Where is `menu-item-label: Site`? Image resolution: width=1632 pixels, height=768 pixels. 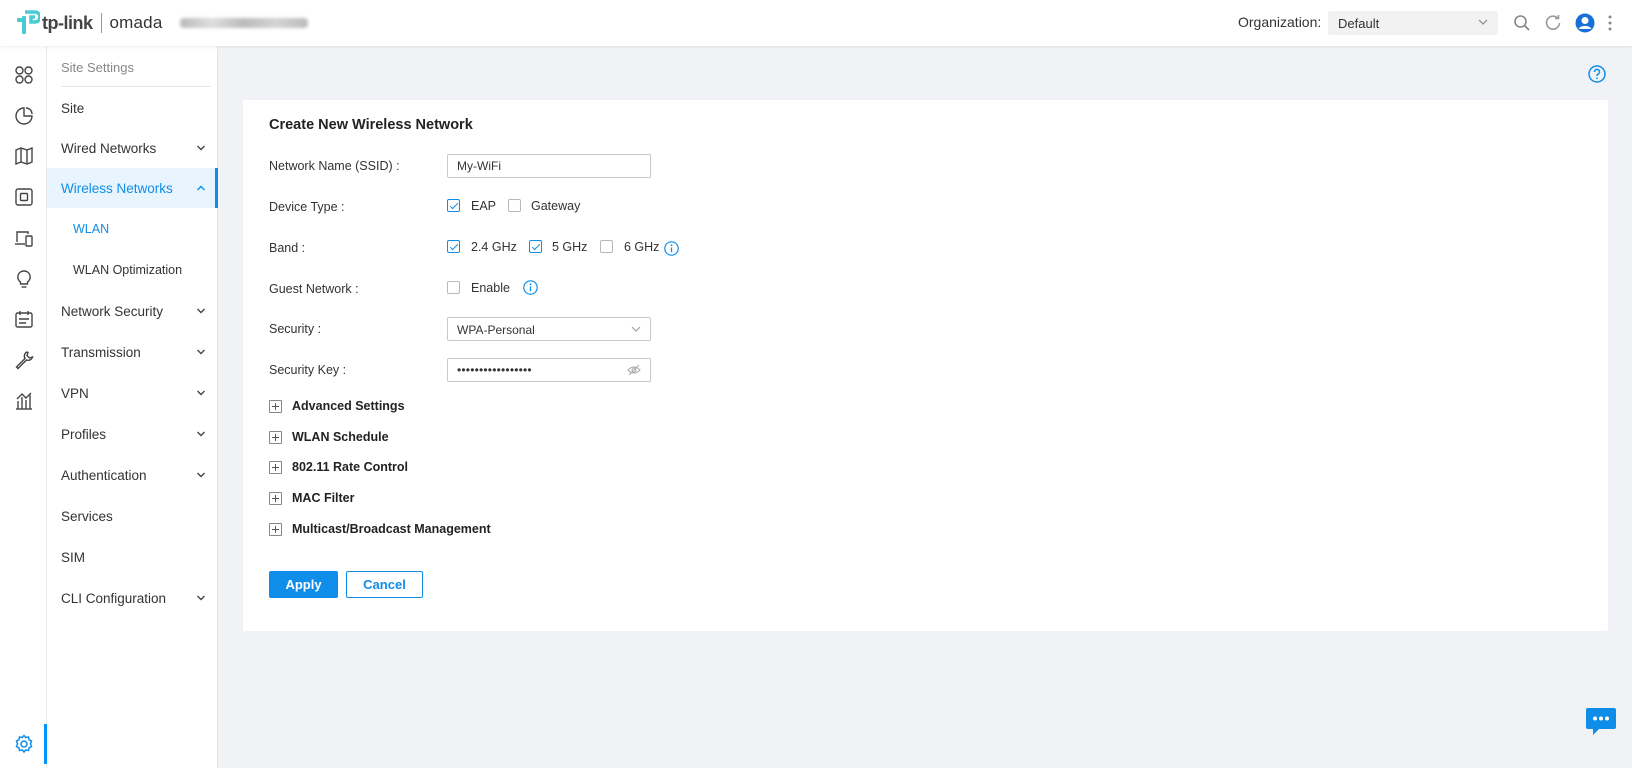 menu-item-label: Site is located at coordinates (73, 108).